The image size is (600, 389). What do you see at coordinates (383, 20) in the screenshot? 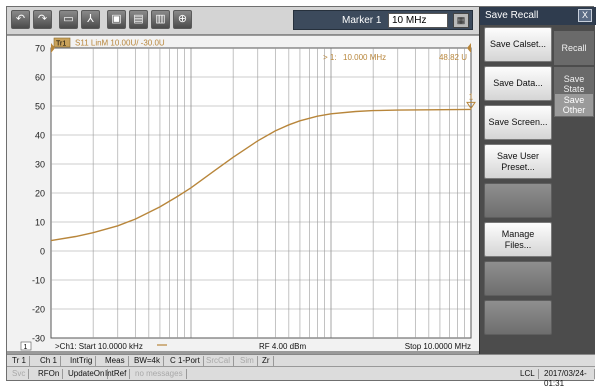
I see `marker-entry: Marker 1 10 MHz ▦` at bounding box center [383, 20].